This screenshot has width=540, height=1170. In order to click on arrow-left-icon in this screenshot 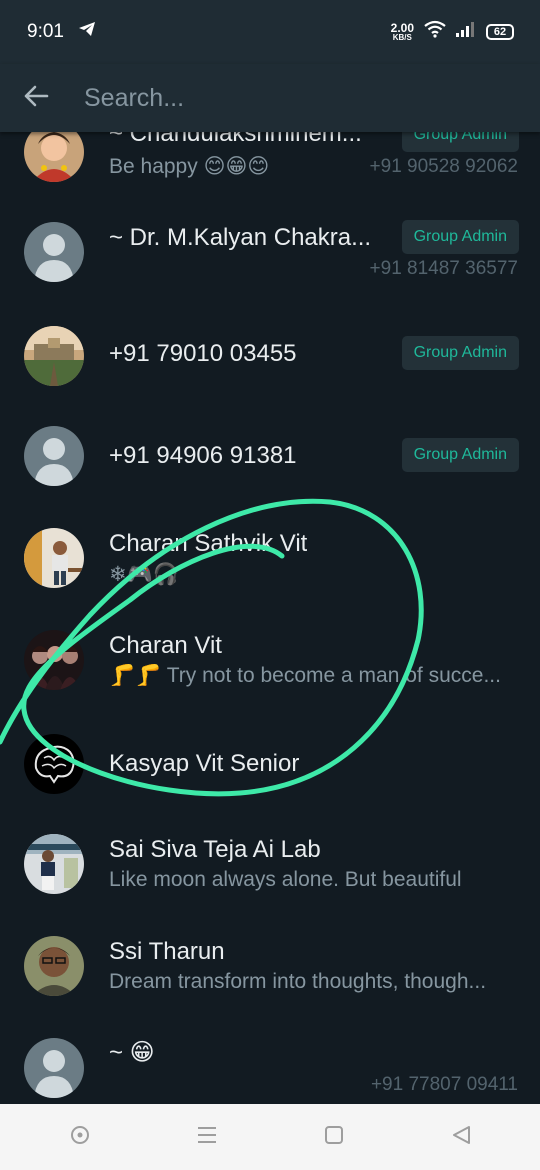, I will do `click(36, 98)`.